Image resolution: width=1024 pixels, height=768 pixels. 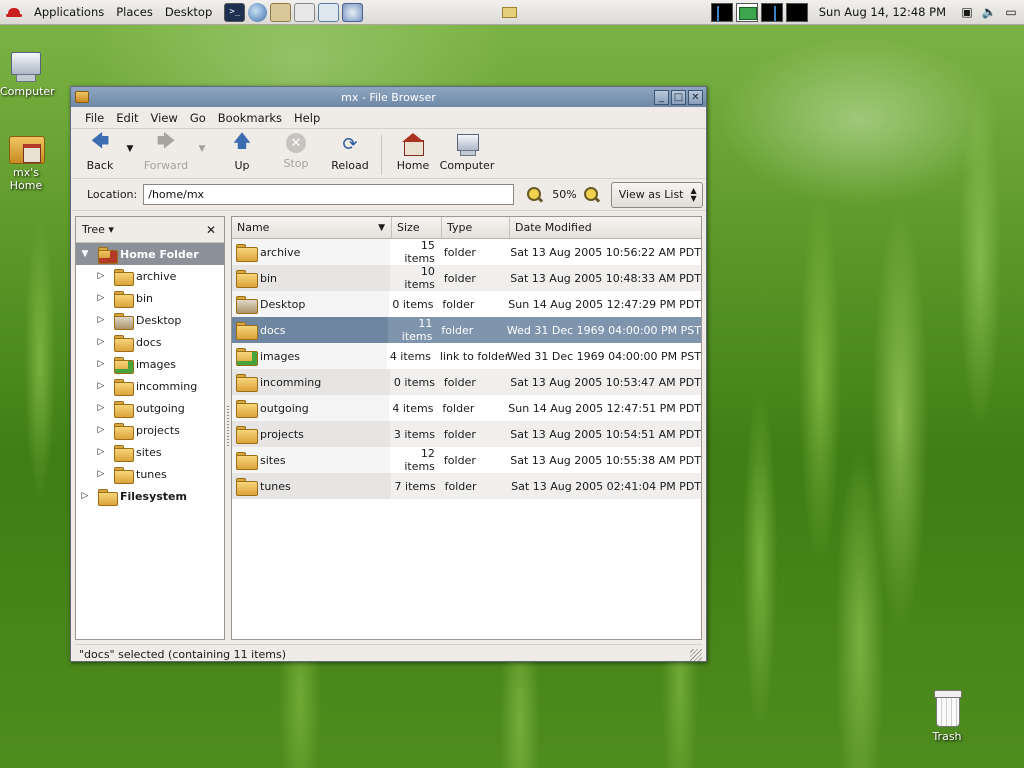 What do you see at coordinates (166, 165) in the screenshot?
I see `forward-label: Forward` at bounding box center [166, 165].